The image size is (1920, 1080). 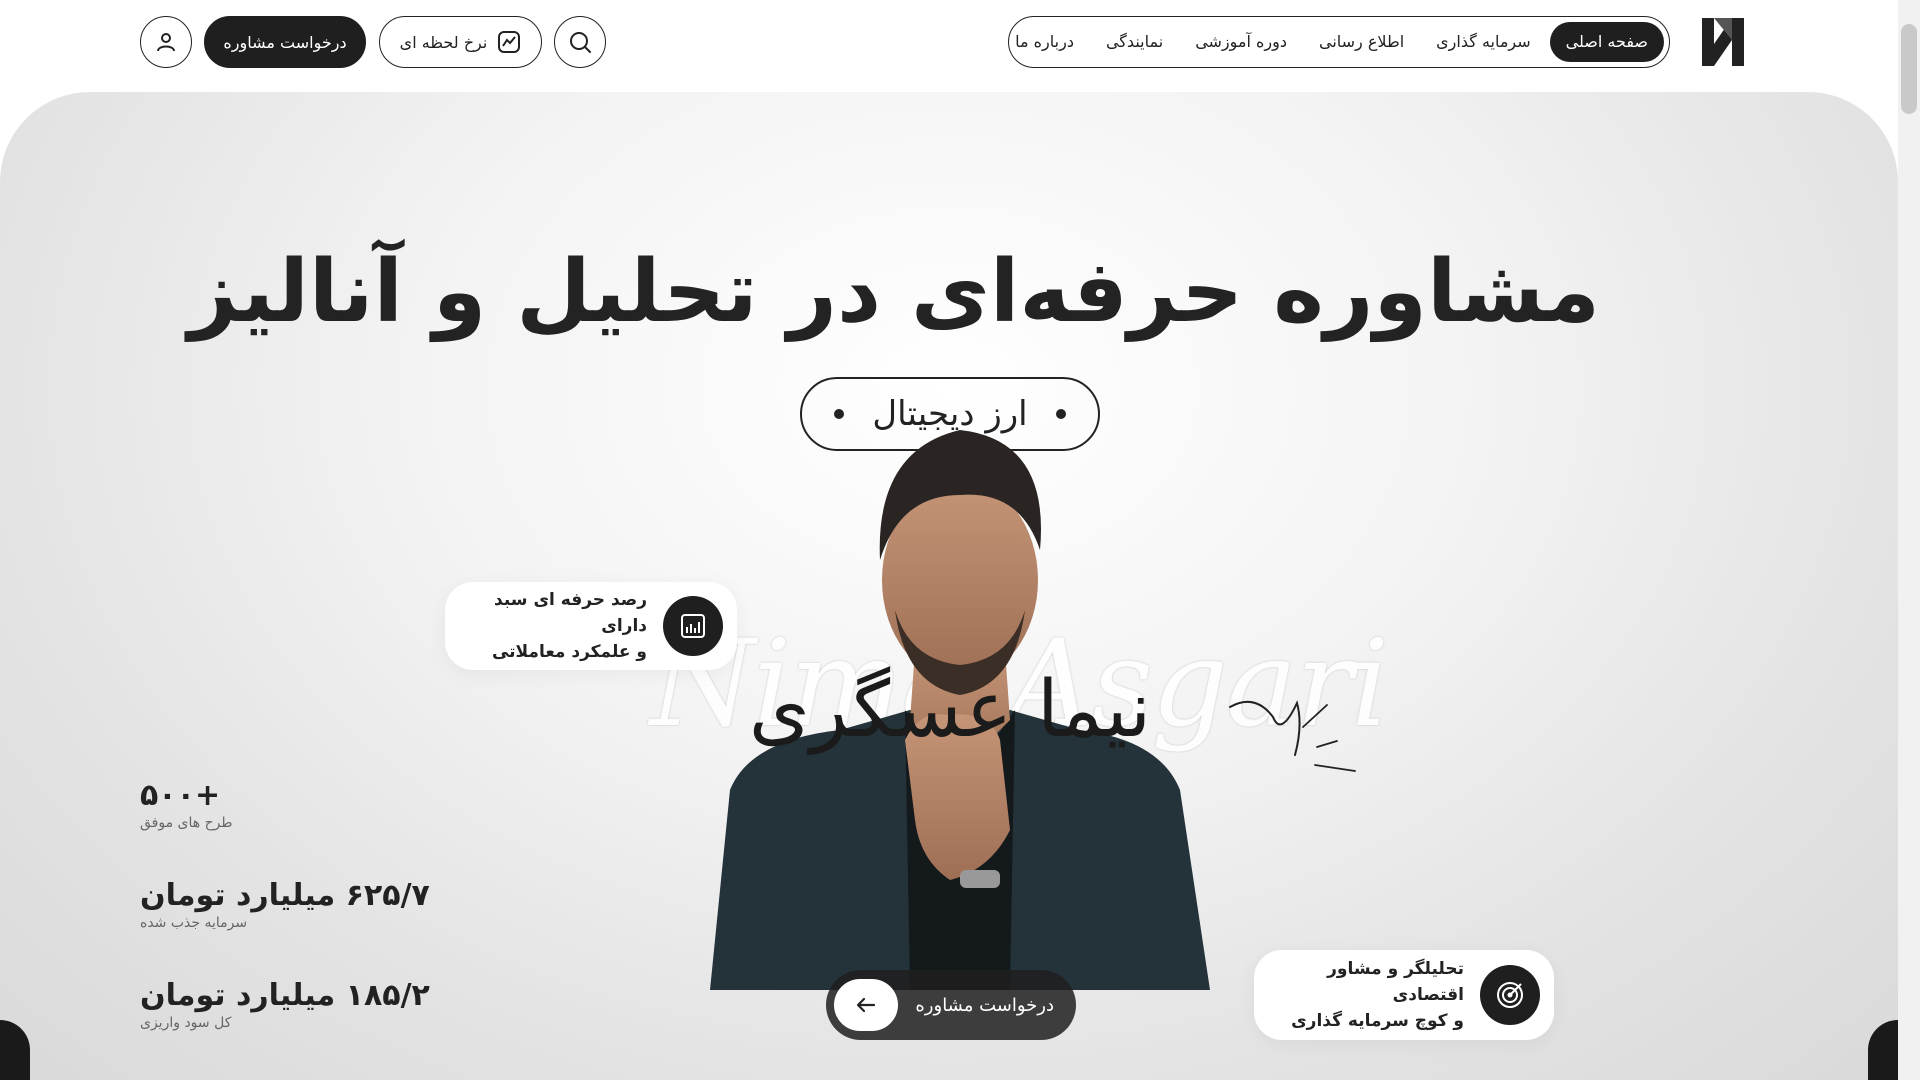 I want to click on portfolio-monitor-card: رصد حرفه ای سبد دارای و علمکرد معاملاتی, so click(x=591, y=626).